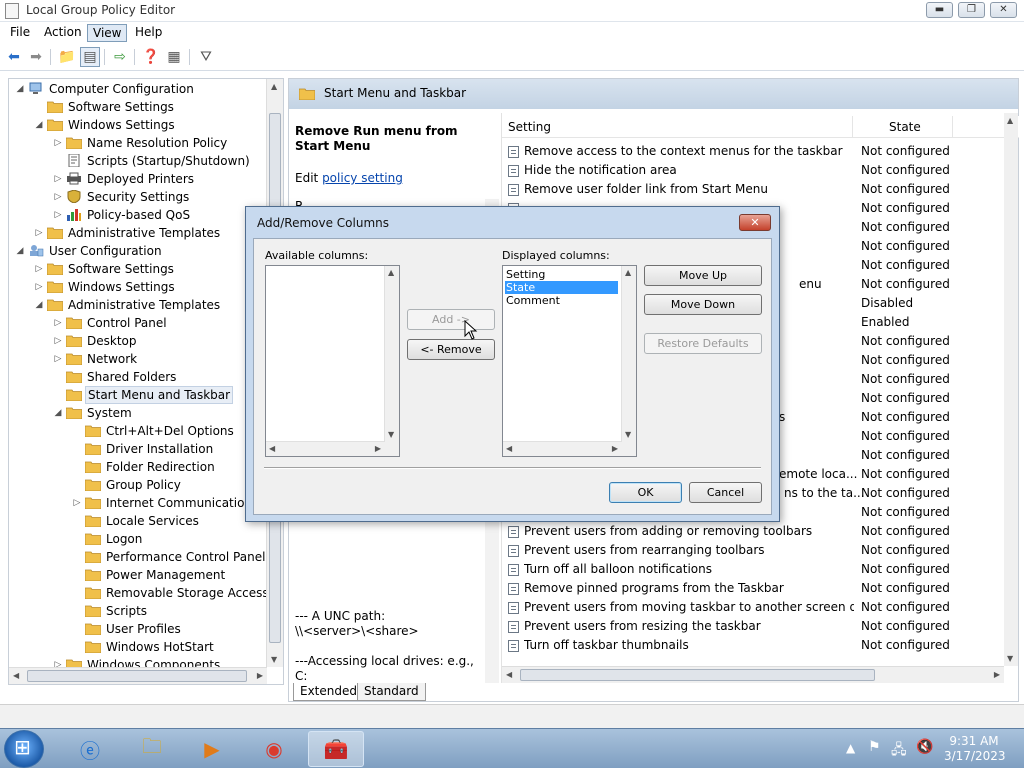 The height and width of the screenshot is (768, 1024). Describe the element at coordinates (138, 485) in the screenshot. I see `tree-item: Group Policy` at that location.